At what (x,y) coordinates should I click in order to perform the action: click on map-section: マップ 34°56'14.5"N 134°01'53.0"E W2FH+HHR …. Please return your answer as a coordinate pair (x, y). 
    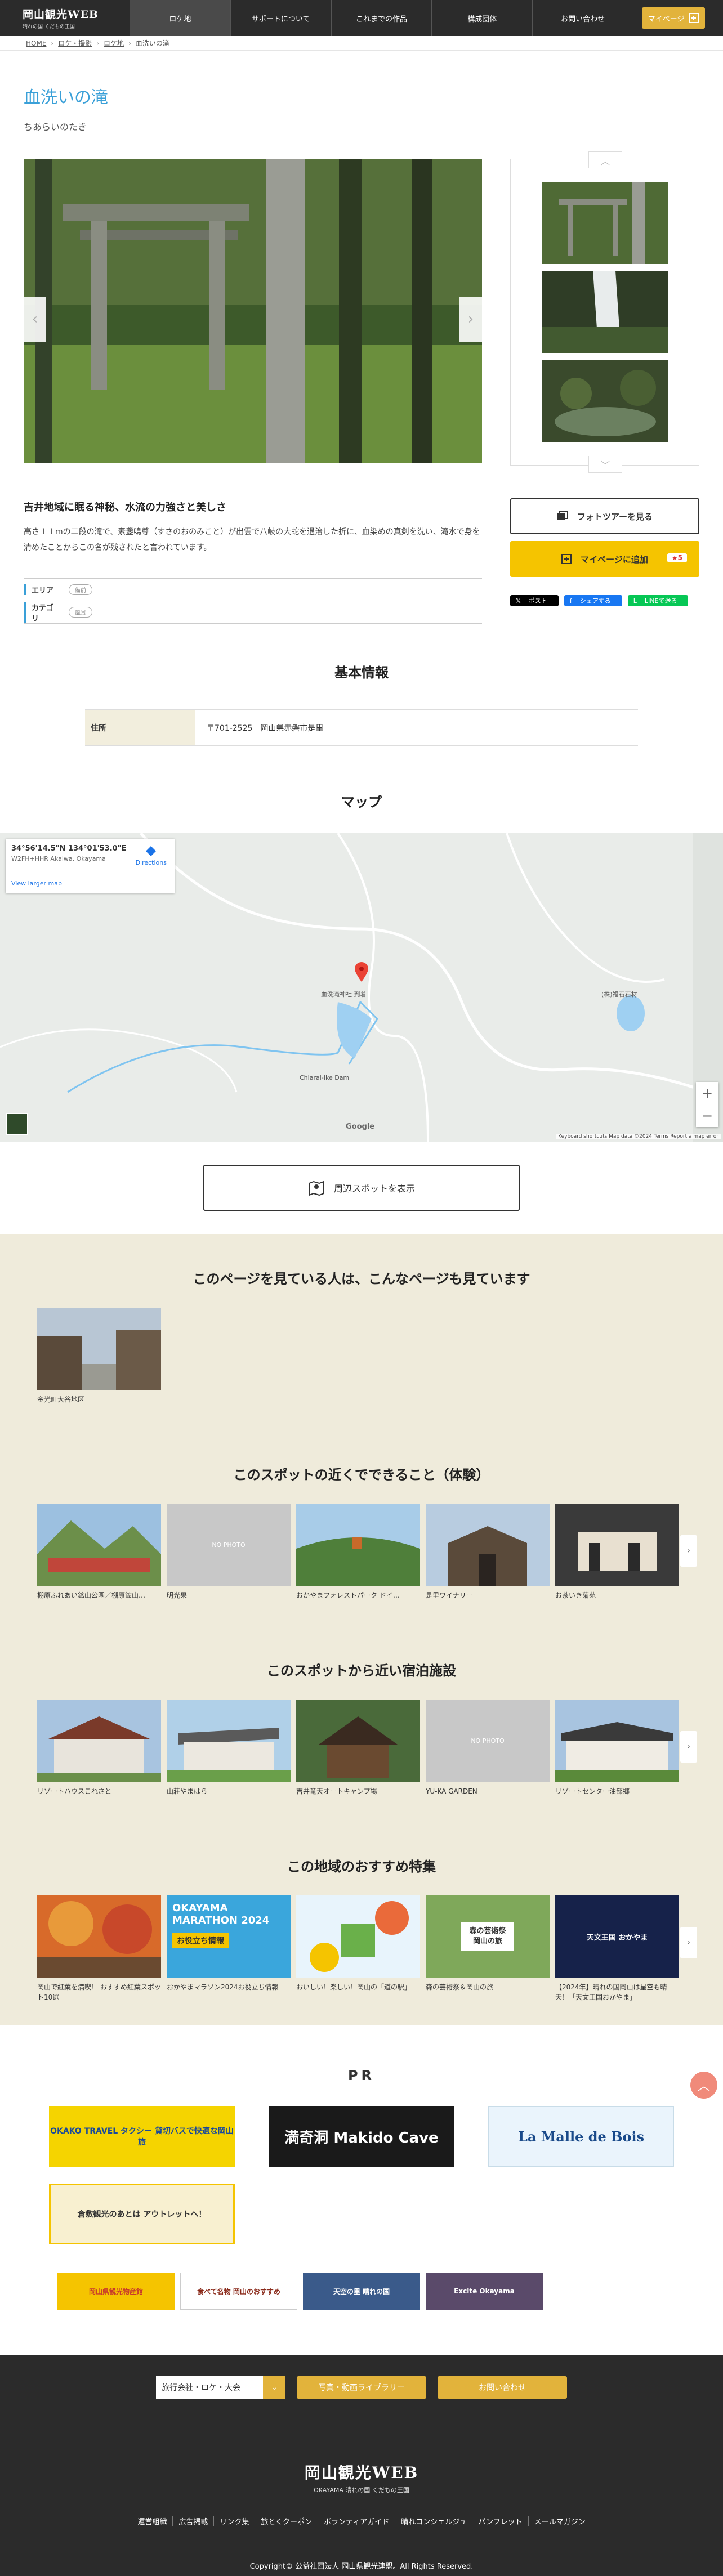
    Looking at the image, I should click on (361, 953).